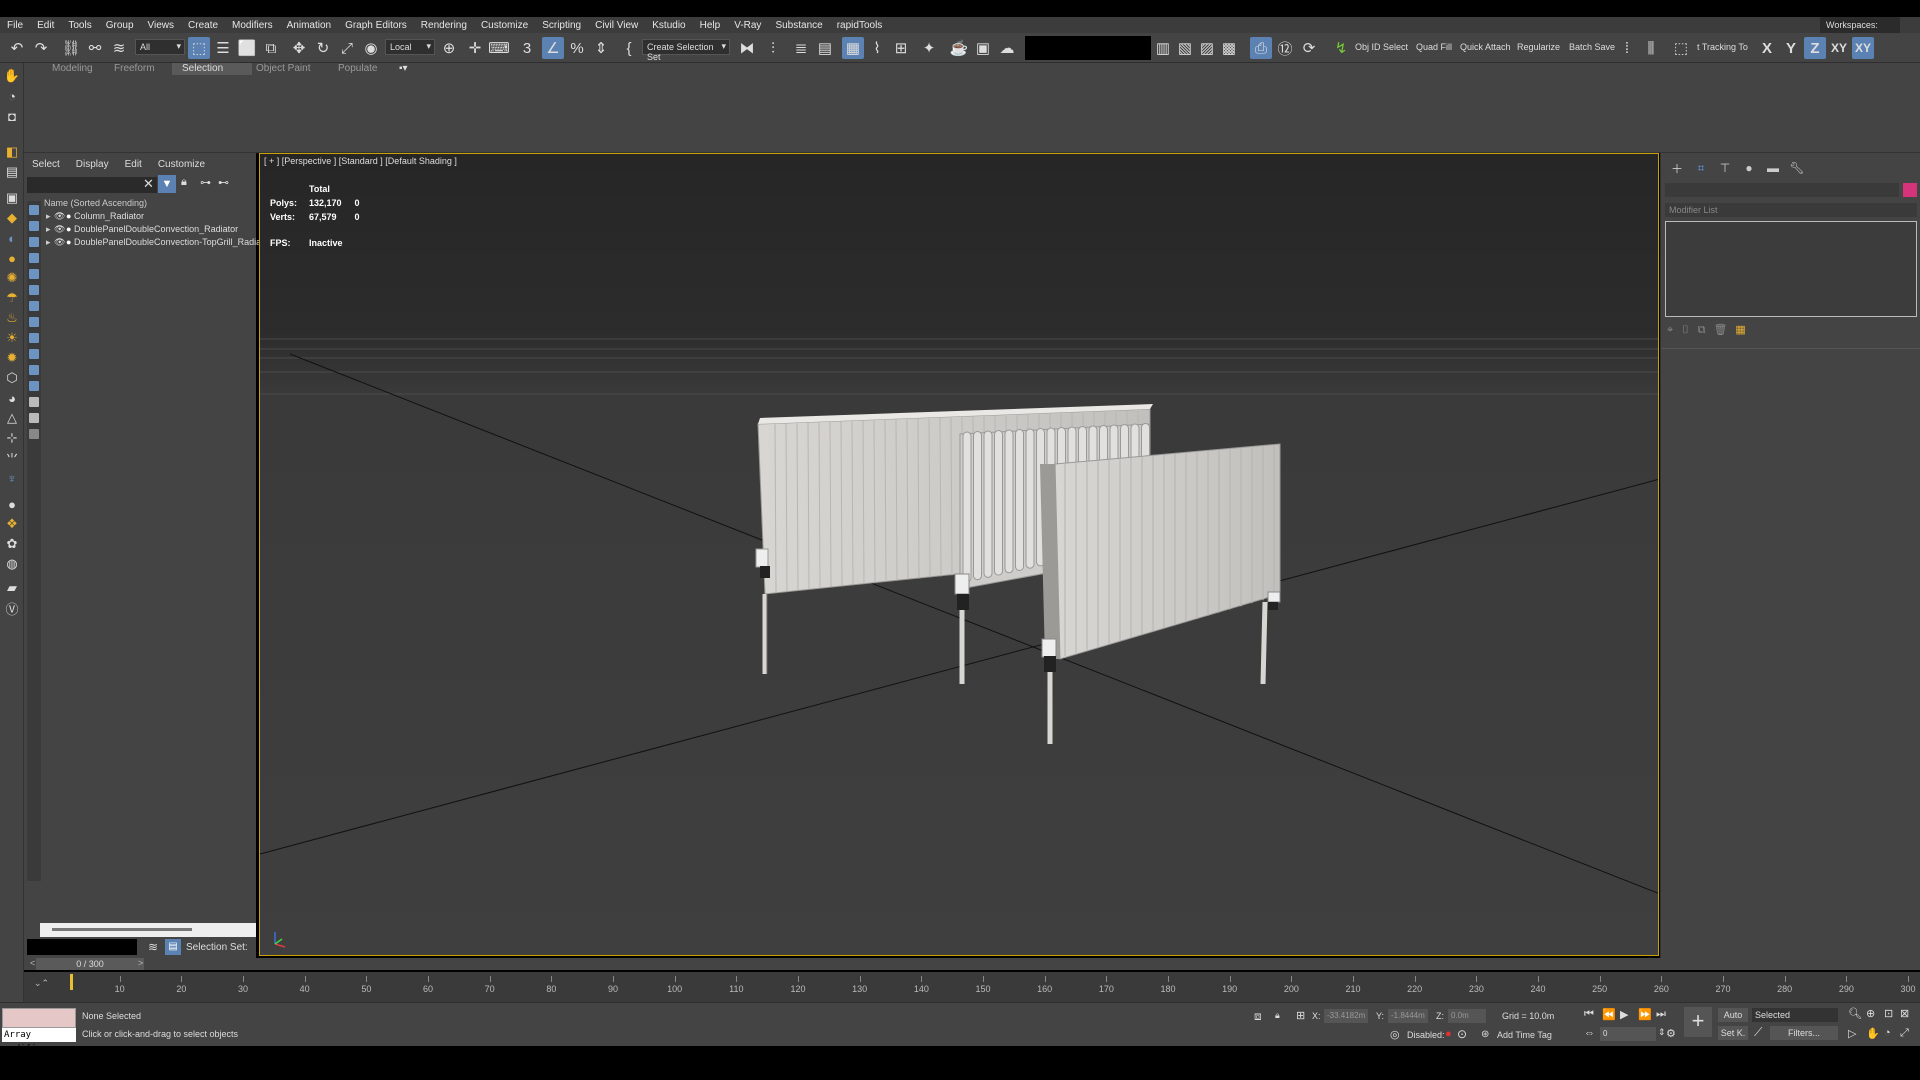  I want to click on unlink-icon: ⚯, so click(95, 48).